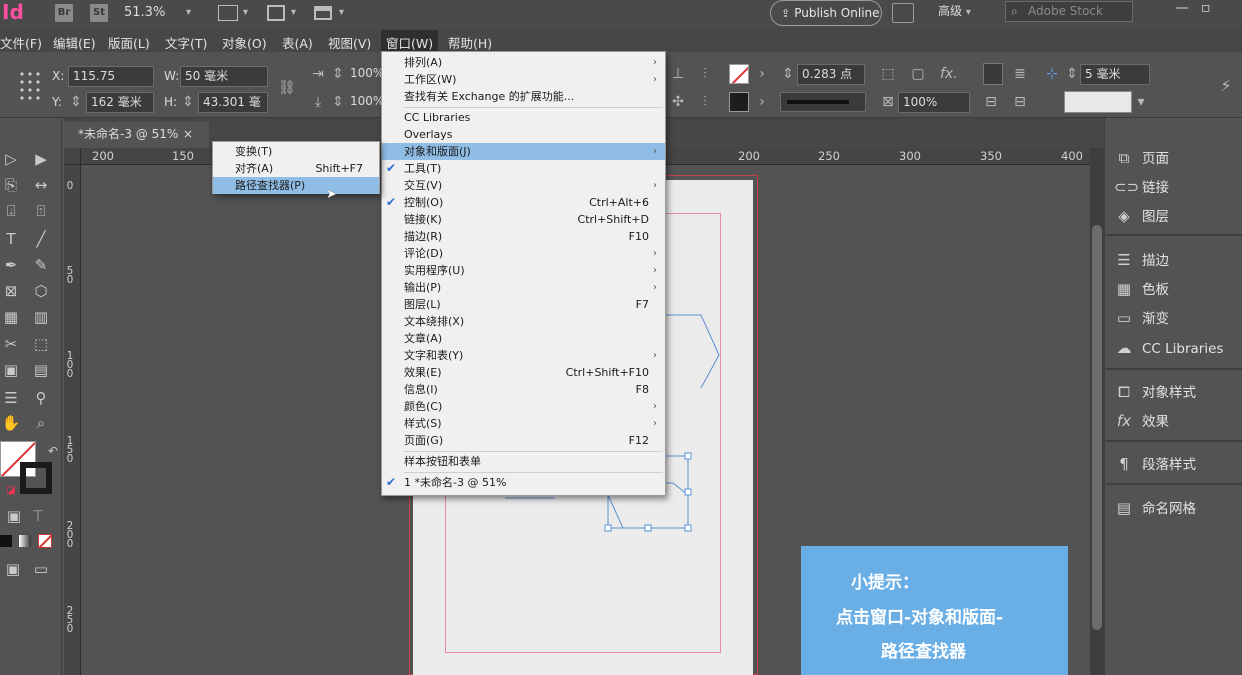 The image size is (1242, 675). Describe the element at coordinates (1176, 392) in the screenshot. I see `panel-object-styles: ⧠ 对象样式` at that location.